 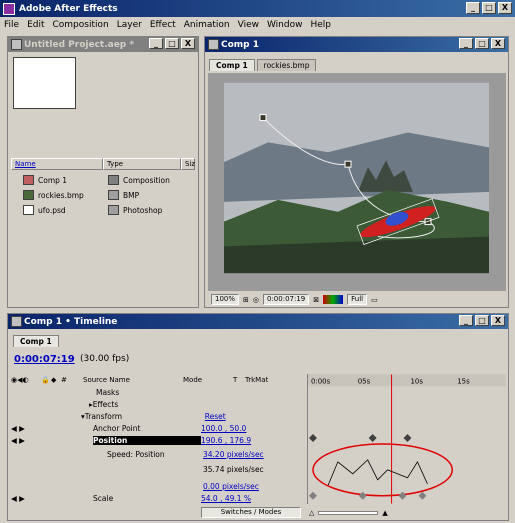 I want to click on comp-minimize-button: _, so click(x=466, y=43).